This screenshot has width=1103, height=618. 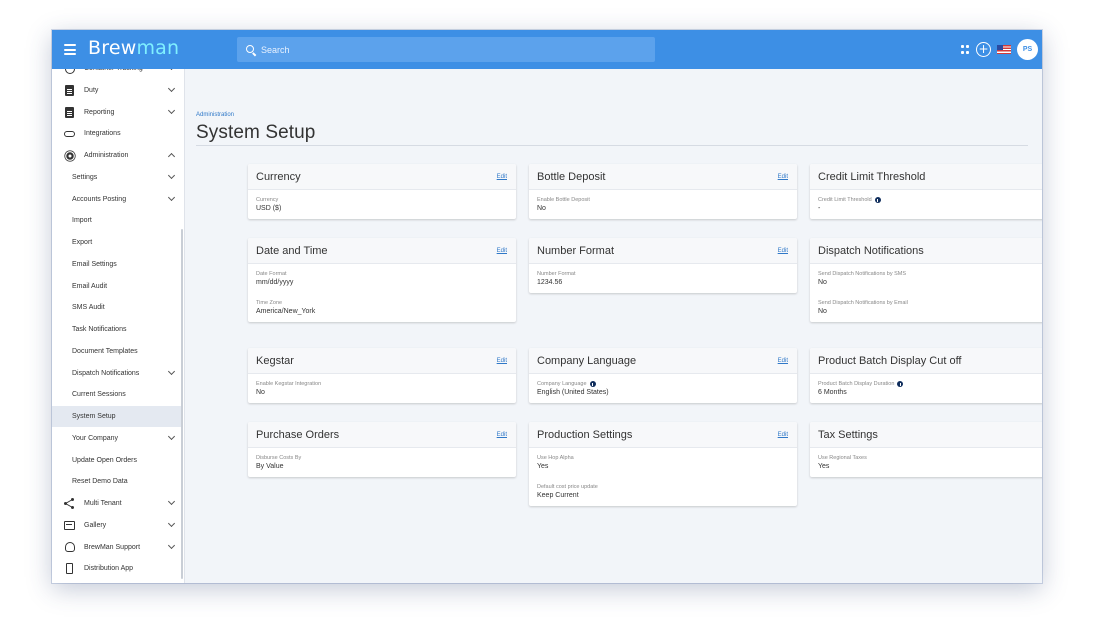 I want to click on sidebar-item-sms-audit: SMS Audit, so click(x=117, y=307).